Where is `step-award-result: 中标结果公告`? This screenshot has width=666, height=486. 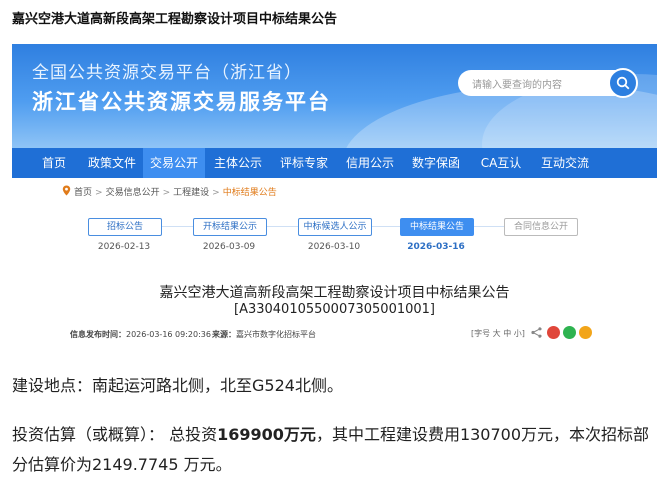
step-award-result: 中标结果公告 is located at coordinates (437, 227).